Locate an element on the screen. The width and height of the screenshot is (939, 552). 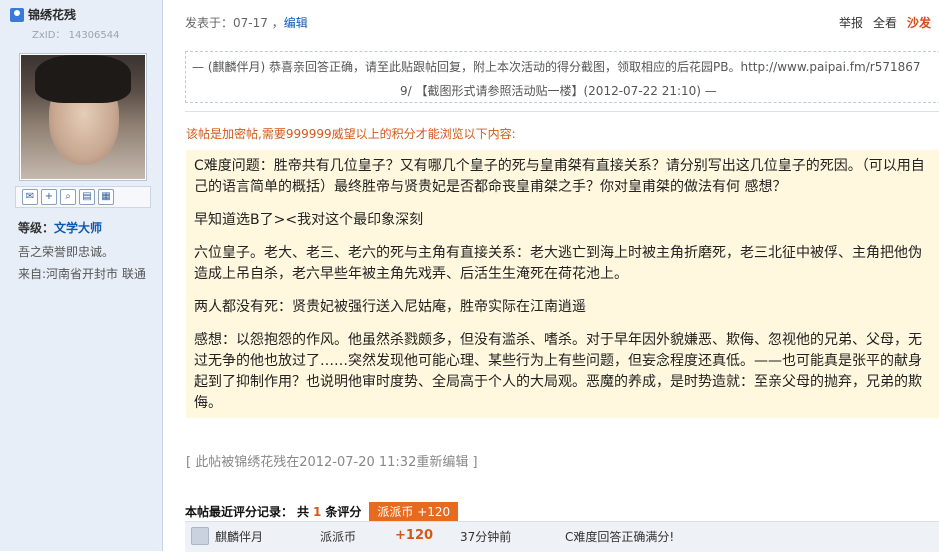
rating-header: 本帖最近评分记录： 共 1 条评分 派派币 +120 is located at coordinates (322, 511).